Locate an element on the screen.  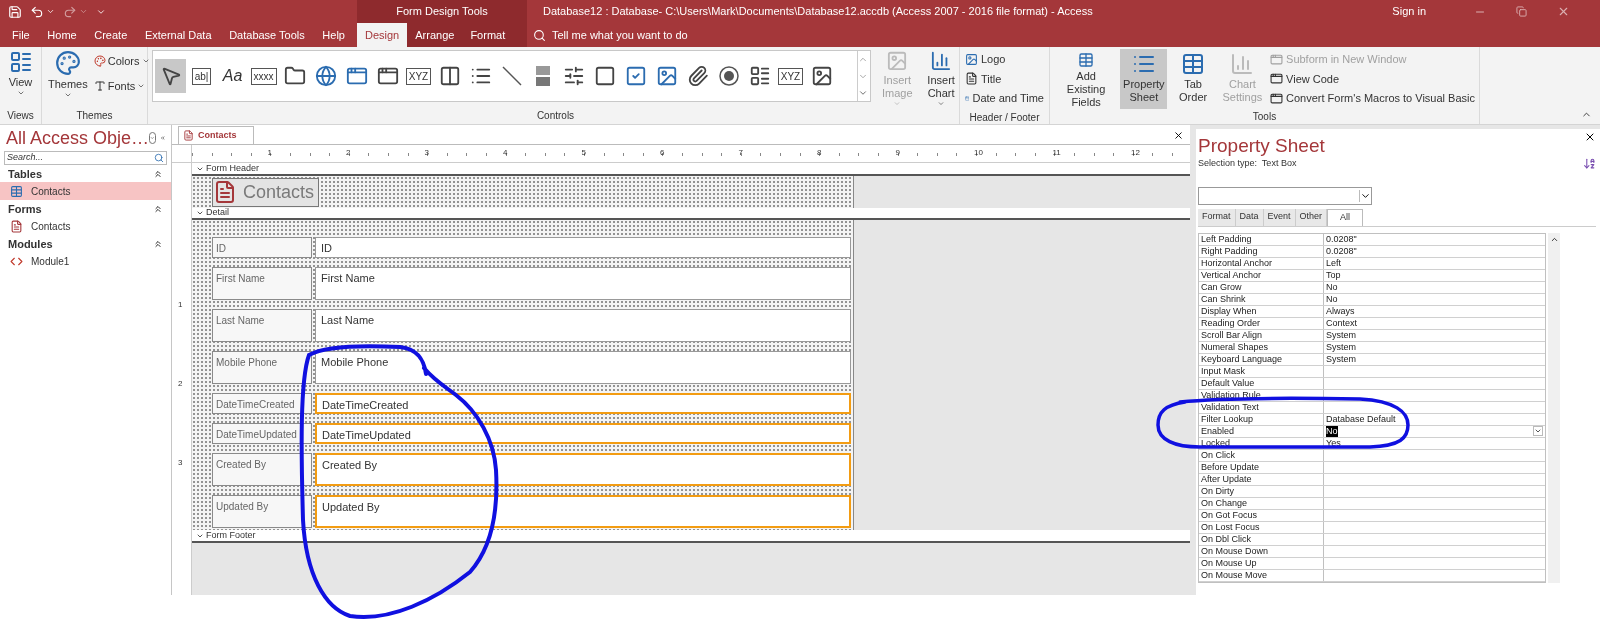
title-icon is located at coordinates (971, 79).